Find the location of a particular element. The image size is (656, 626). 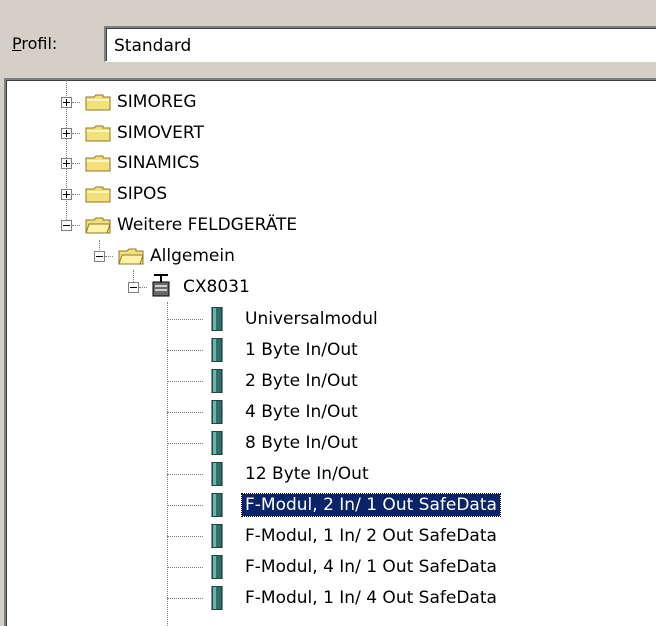

tree-node-label: F-Modul, 1 In/ 4 Out SafeData is located at coordinates (371, 598).